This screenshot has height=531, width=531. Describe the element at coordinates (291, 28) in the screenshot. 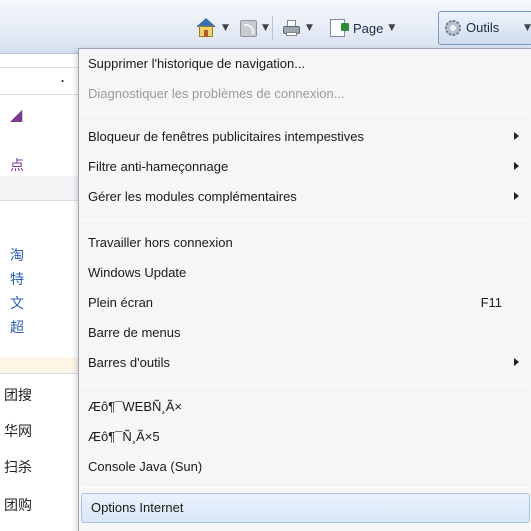

I see `printer-icon` at that location.